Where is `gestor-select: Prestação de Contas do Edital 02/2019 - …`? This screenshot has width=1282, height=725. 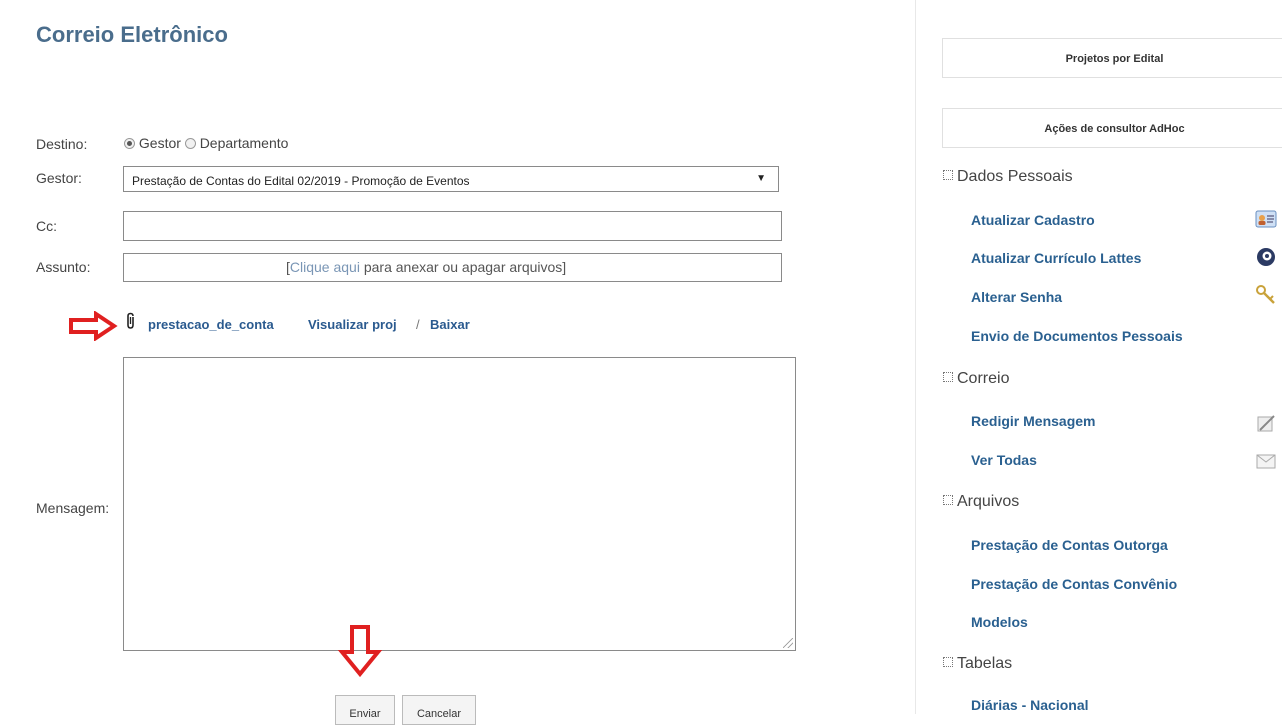 gestor-select: Prestação de Contas do Edital 02/2019 - … is located at coordinates (451, 179).